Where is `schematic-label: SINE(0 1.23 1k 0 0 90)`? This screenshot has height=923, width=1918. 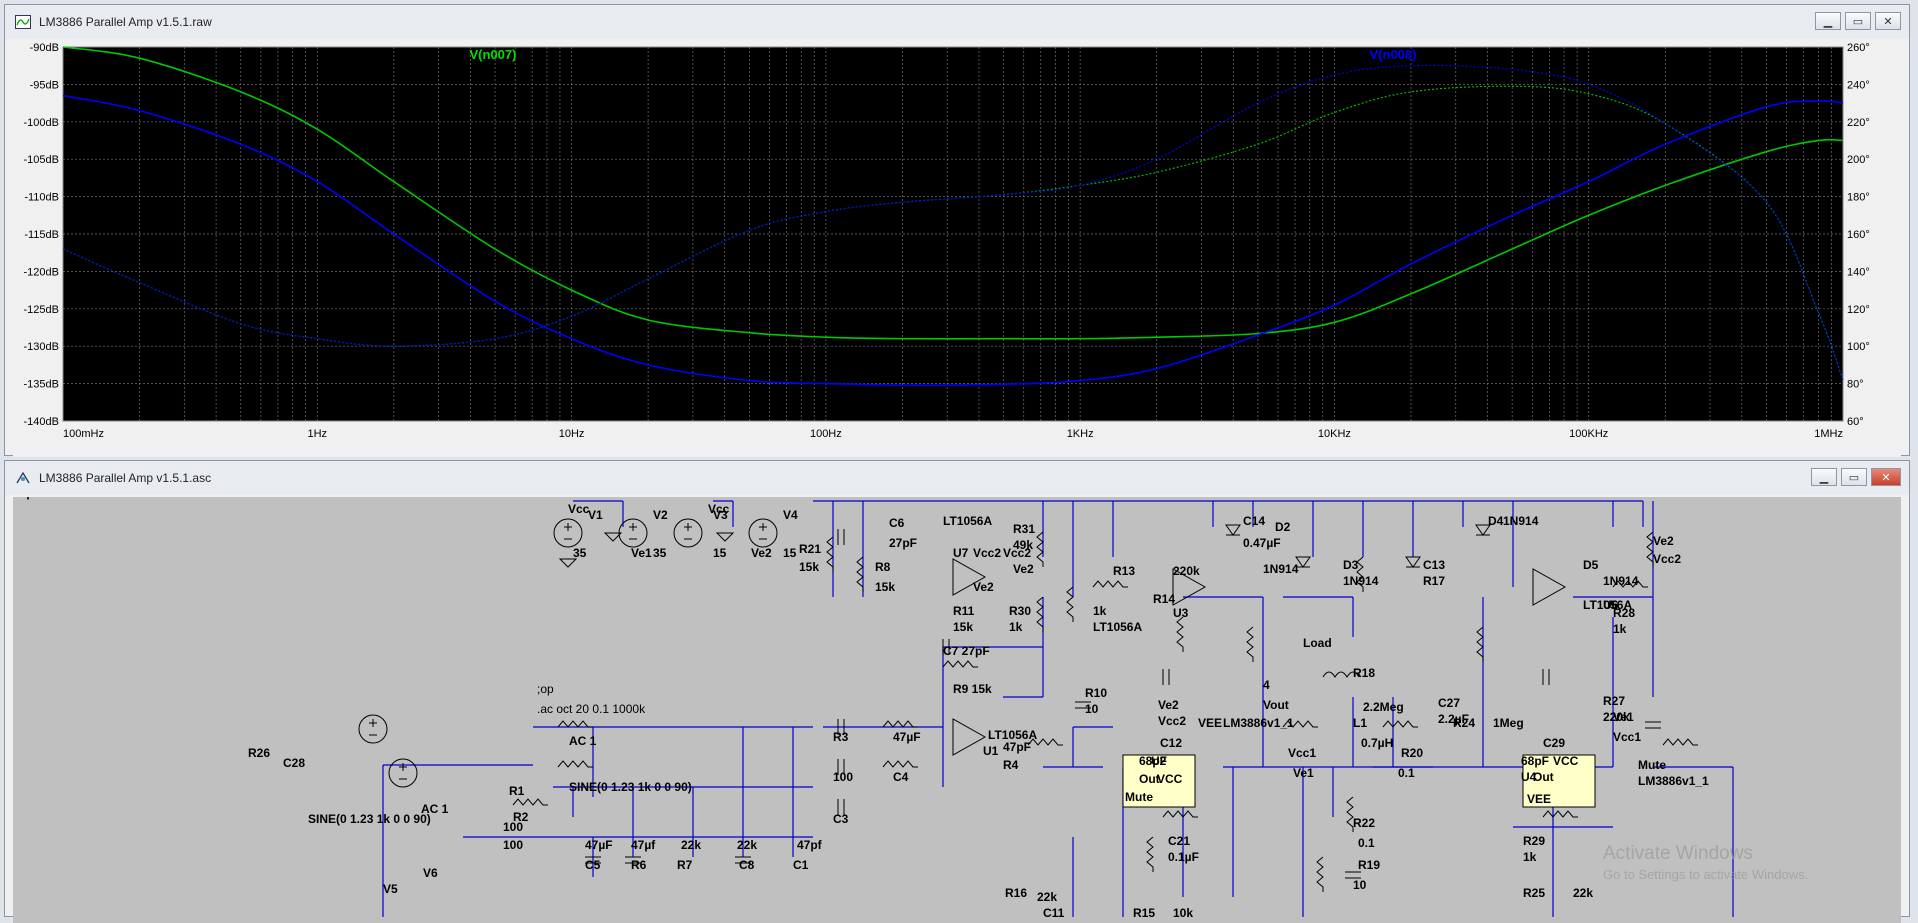 schematic-label: SINE(0 1.23 1k 0 0 90) is located at coordinates (369, 819).